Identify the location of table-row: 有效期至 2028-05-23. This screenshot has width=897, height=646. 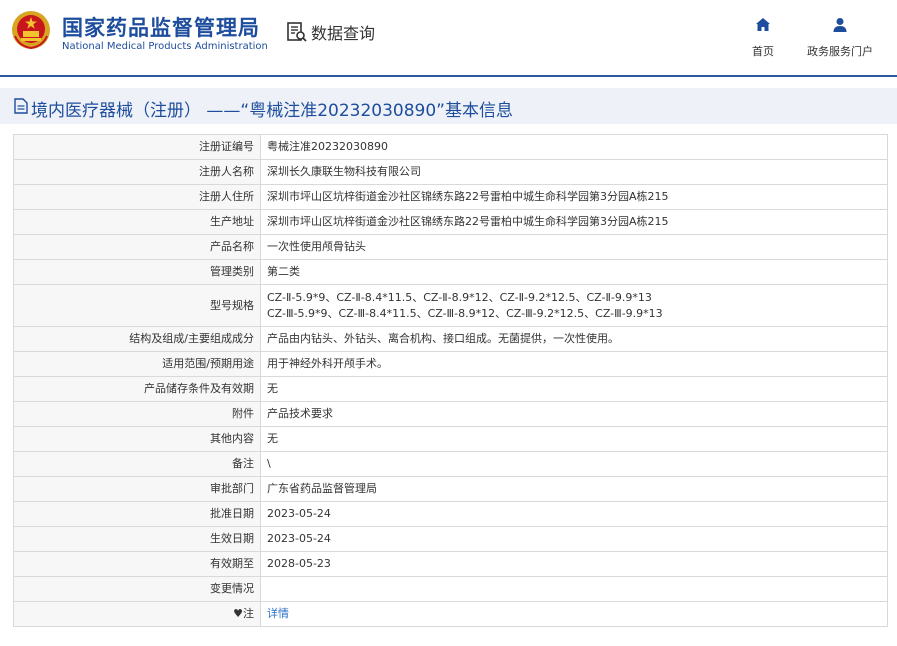
(450, 564).